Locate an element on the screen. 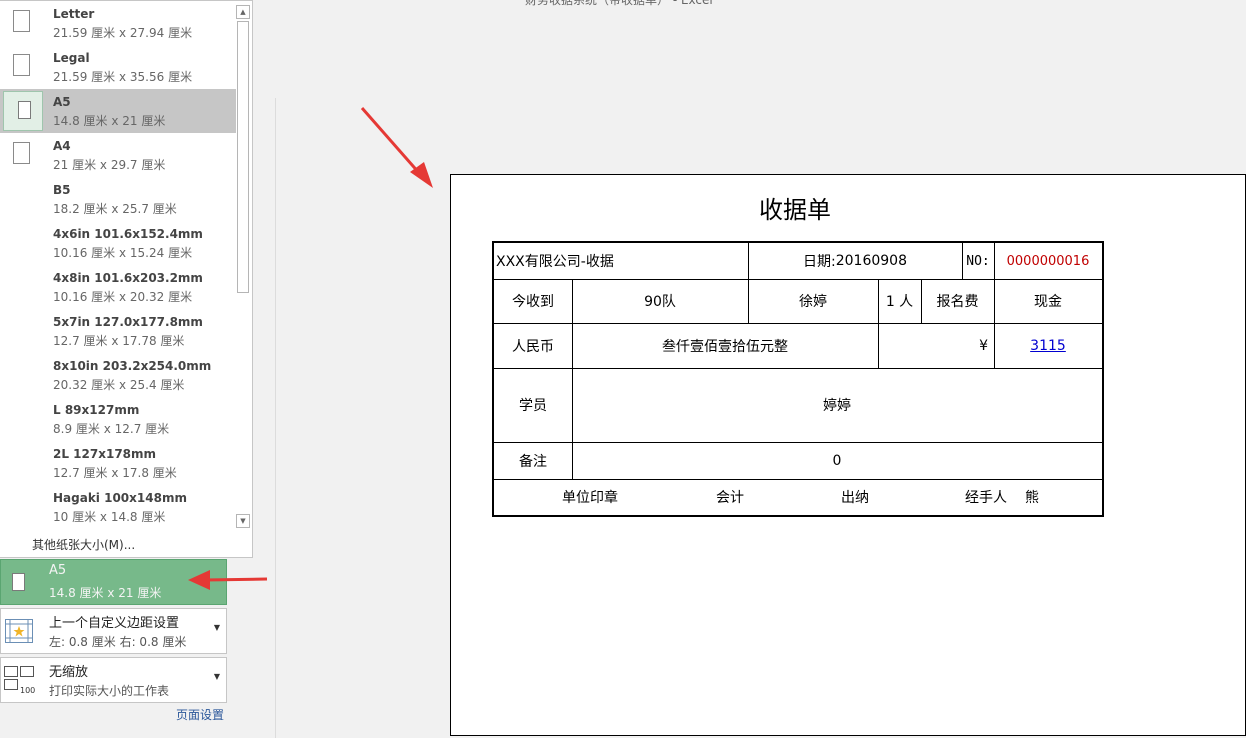  paper-list-scrollbar: ▲ ▼ is located at coordinates (243, 266).